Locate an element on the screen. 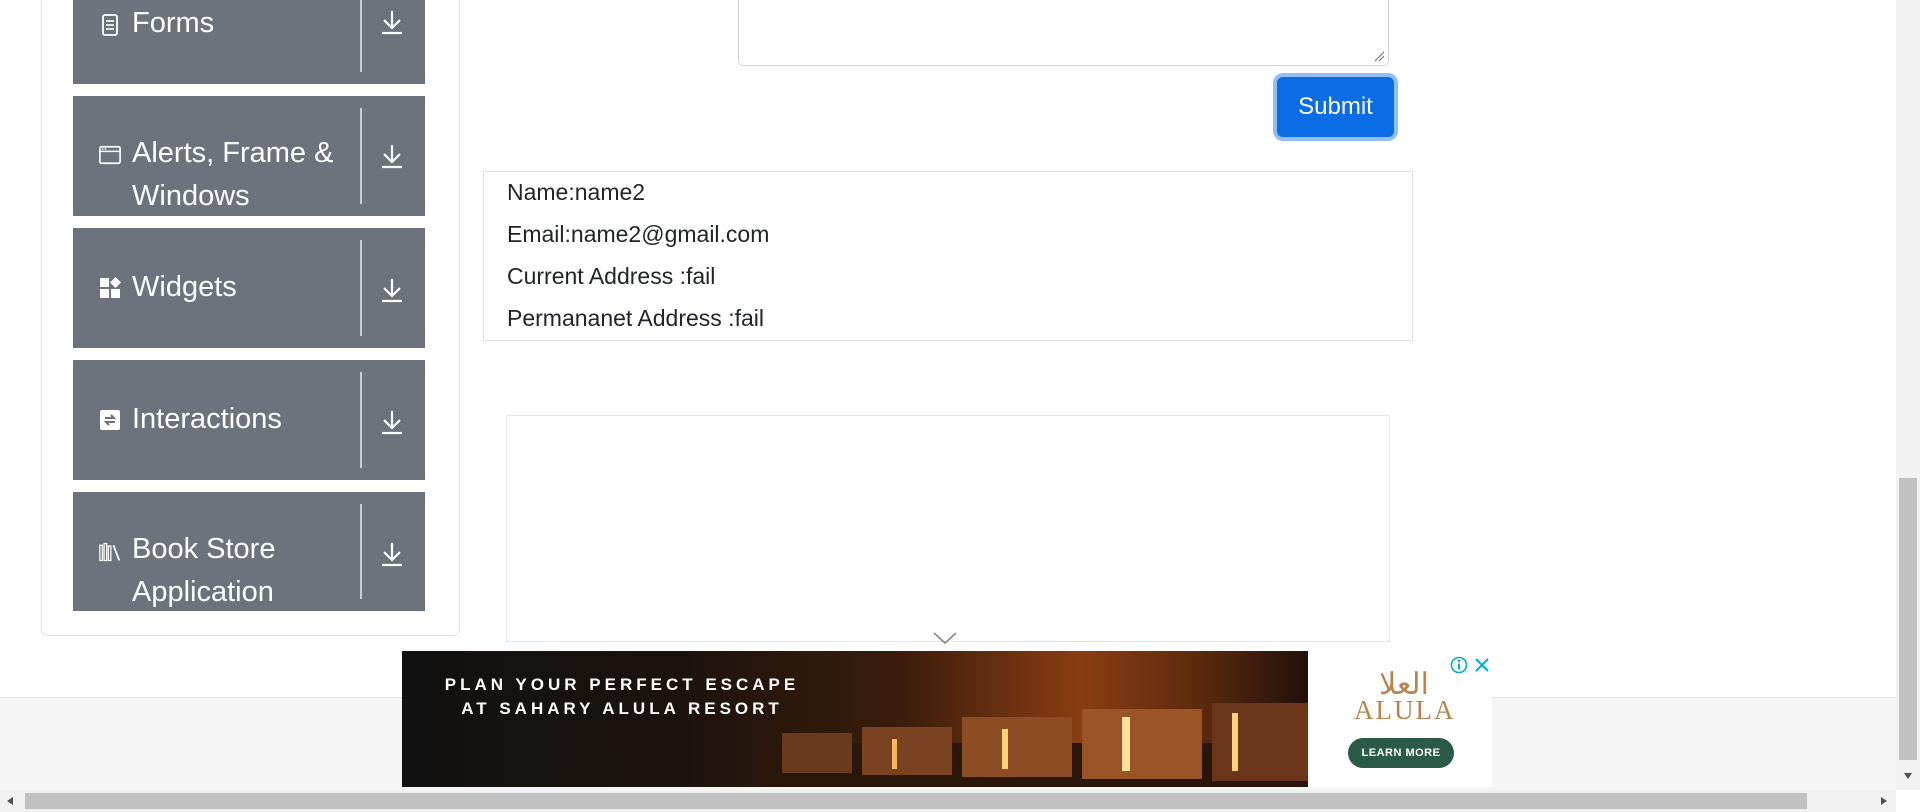 Image resolution: width=1920 pixels, height=812 pixels. group-label: Book Store Application is located at coordinates (204, 570).